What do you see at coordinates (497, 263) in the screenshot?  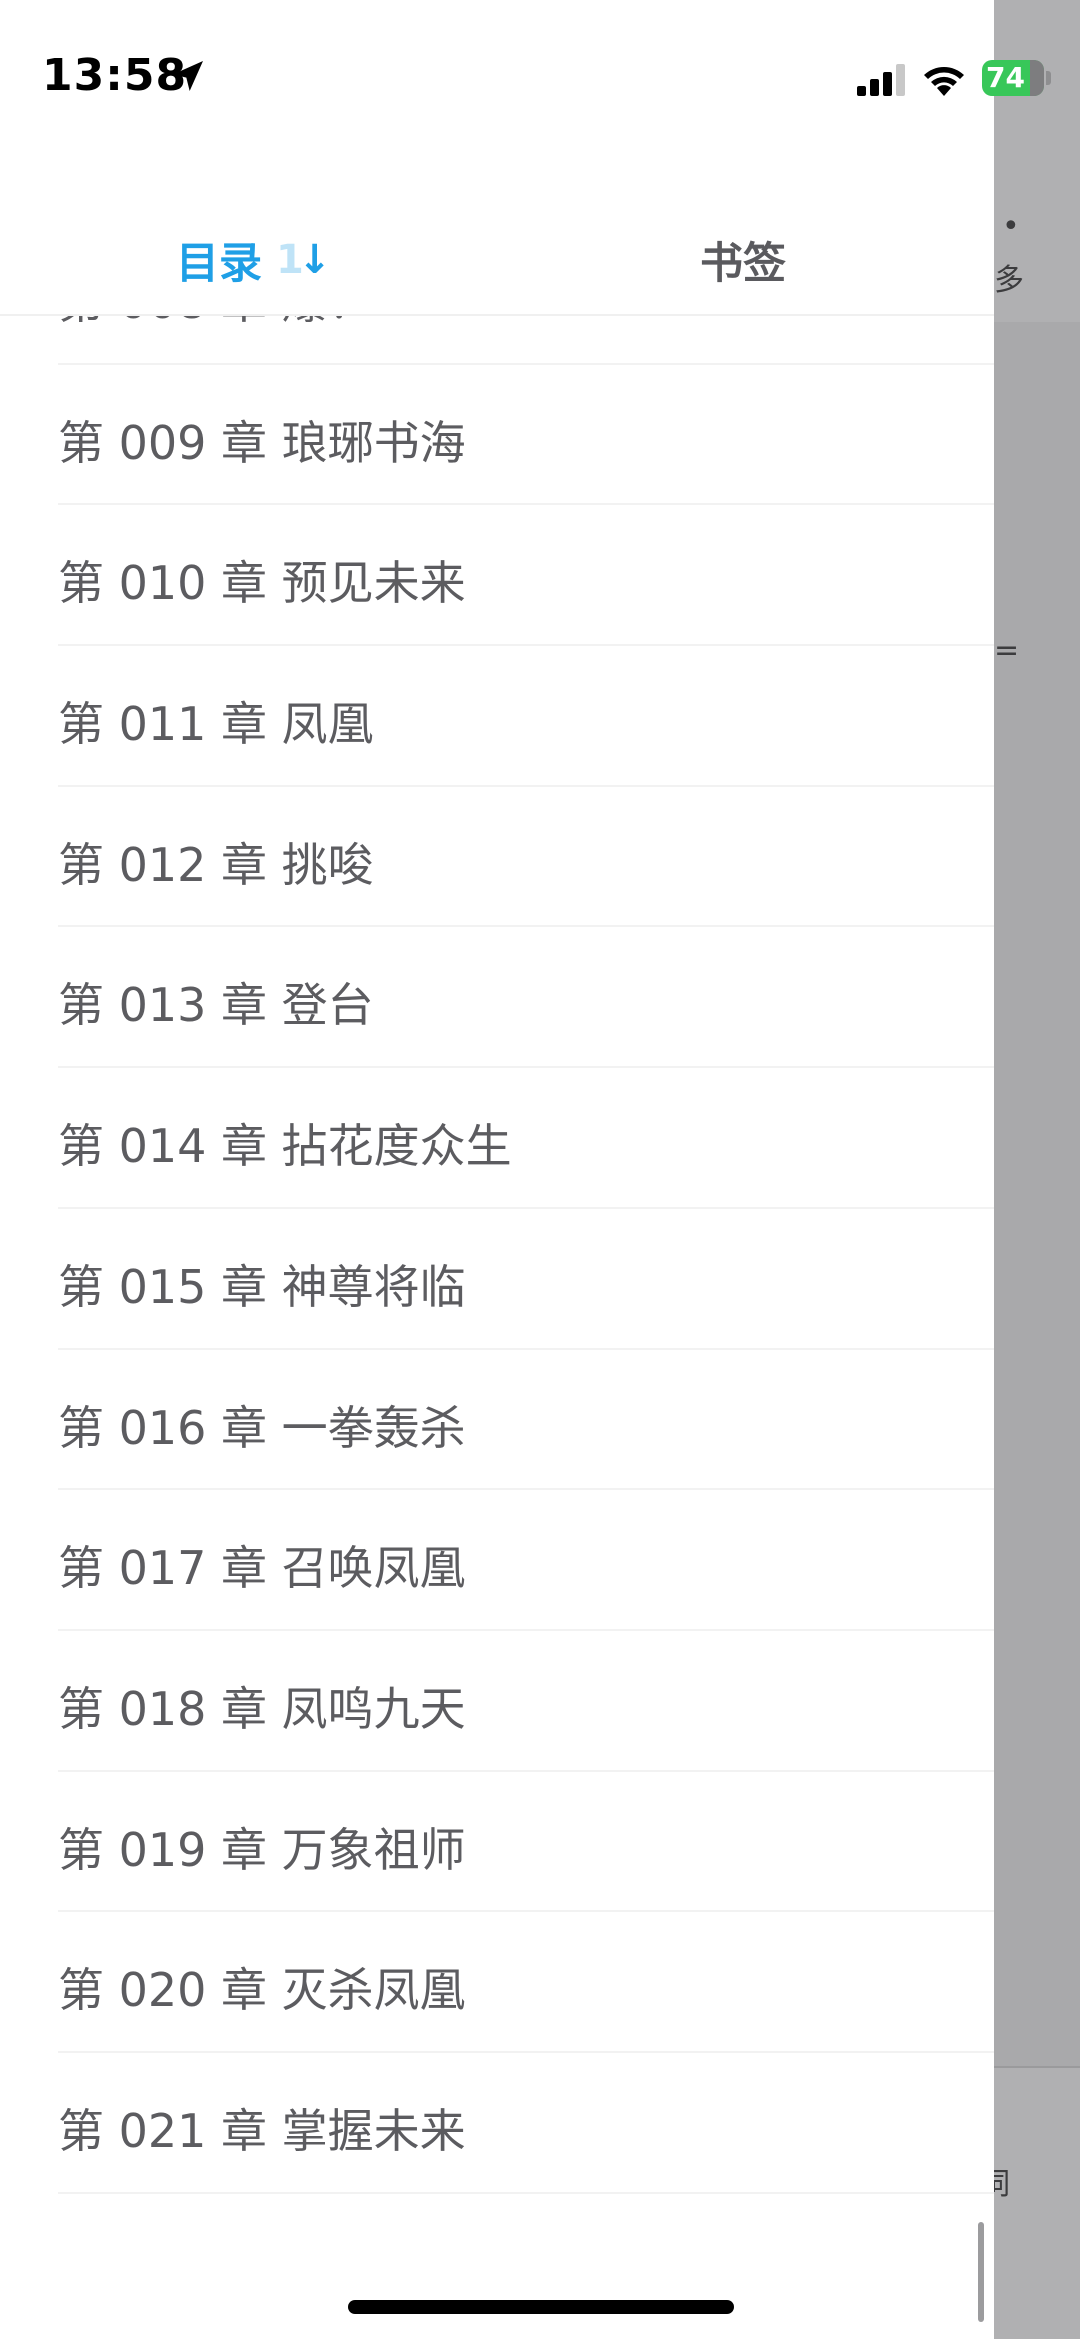 I see `drawer-tabs: 目录 1↓ 书签` at bounding box center [497, 263].